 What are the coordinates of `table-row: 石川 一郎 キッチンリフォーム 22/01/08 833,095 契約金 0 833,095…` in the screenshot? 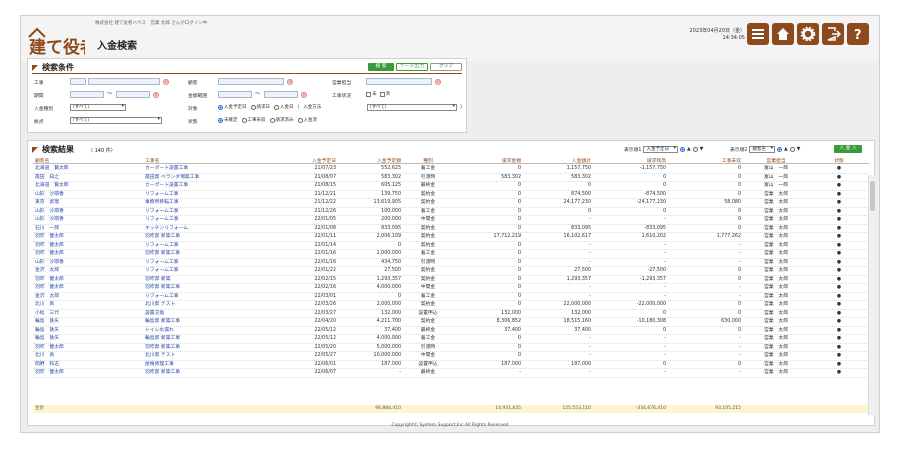 It's located at (451, 229).